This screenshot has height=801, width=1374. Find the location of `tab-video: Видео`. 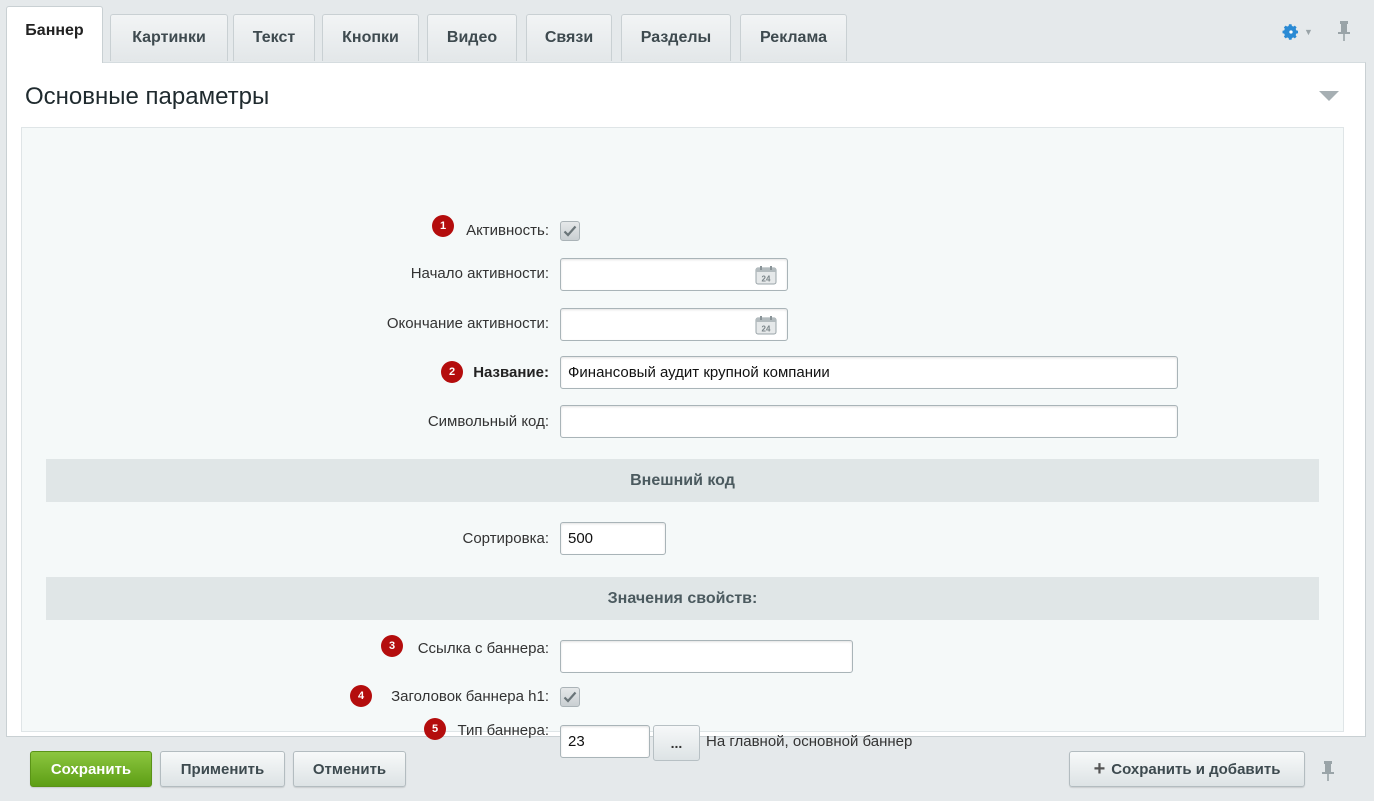

tab-video: Видео is located at coordinates (472, 37).